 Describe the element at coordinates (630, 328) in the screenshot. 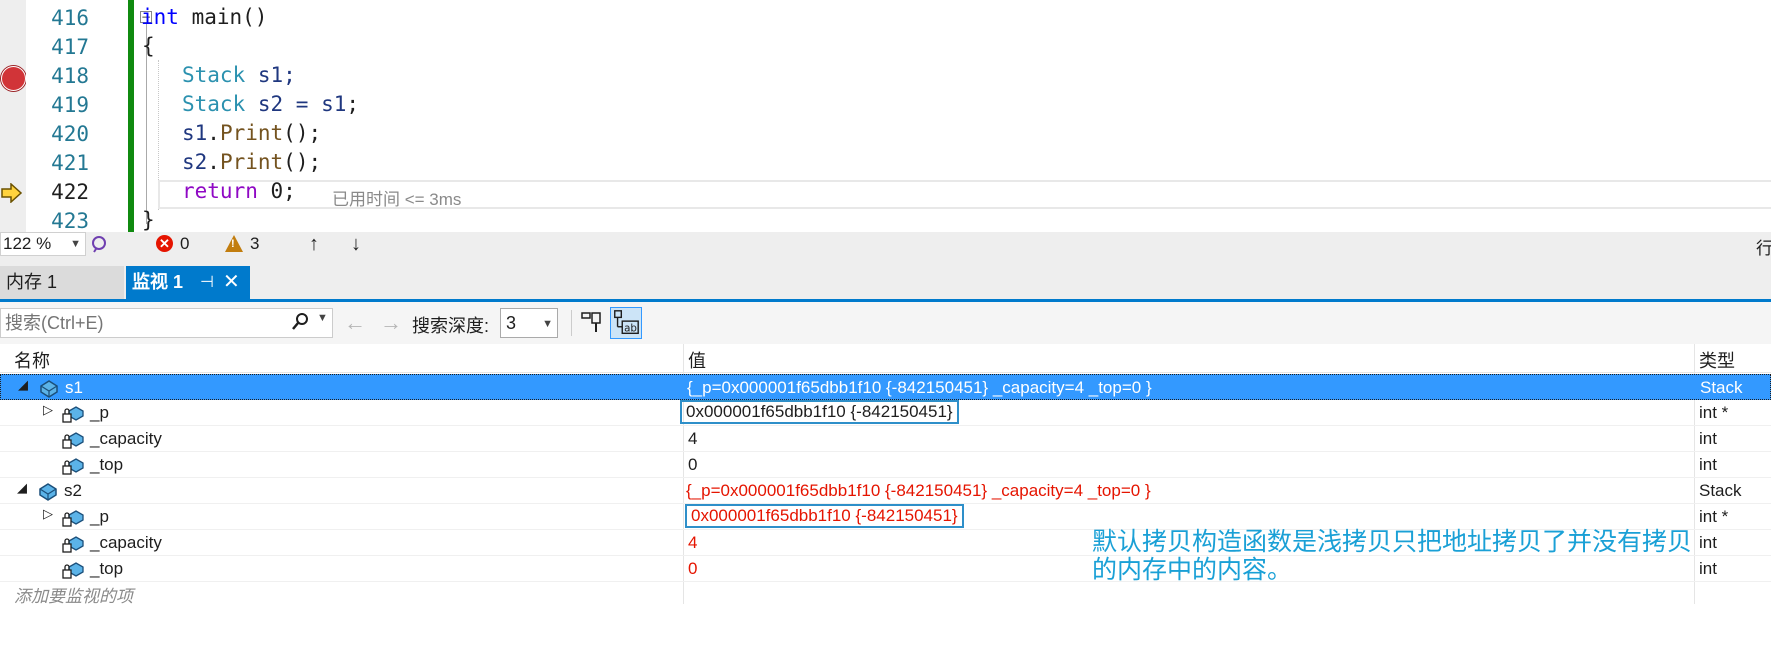

I see `svg-text: ab` at that location.